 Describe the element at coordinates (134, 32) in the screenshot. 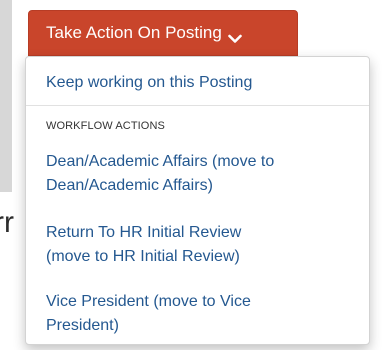

I see `take-action-button-label: Take Action On Posting` at that location.